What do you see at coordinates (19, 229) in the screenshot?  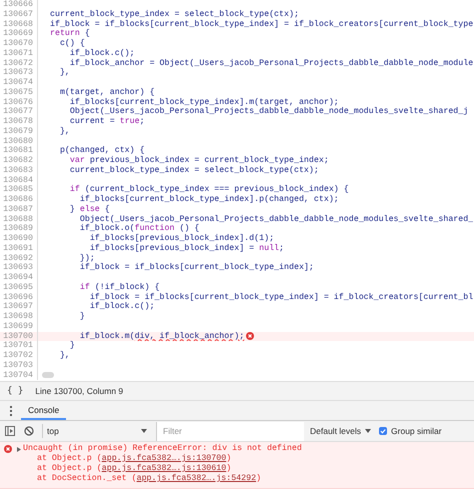 I see `line-number: 130689` at bounding box center [19, 229].